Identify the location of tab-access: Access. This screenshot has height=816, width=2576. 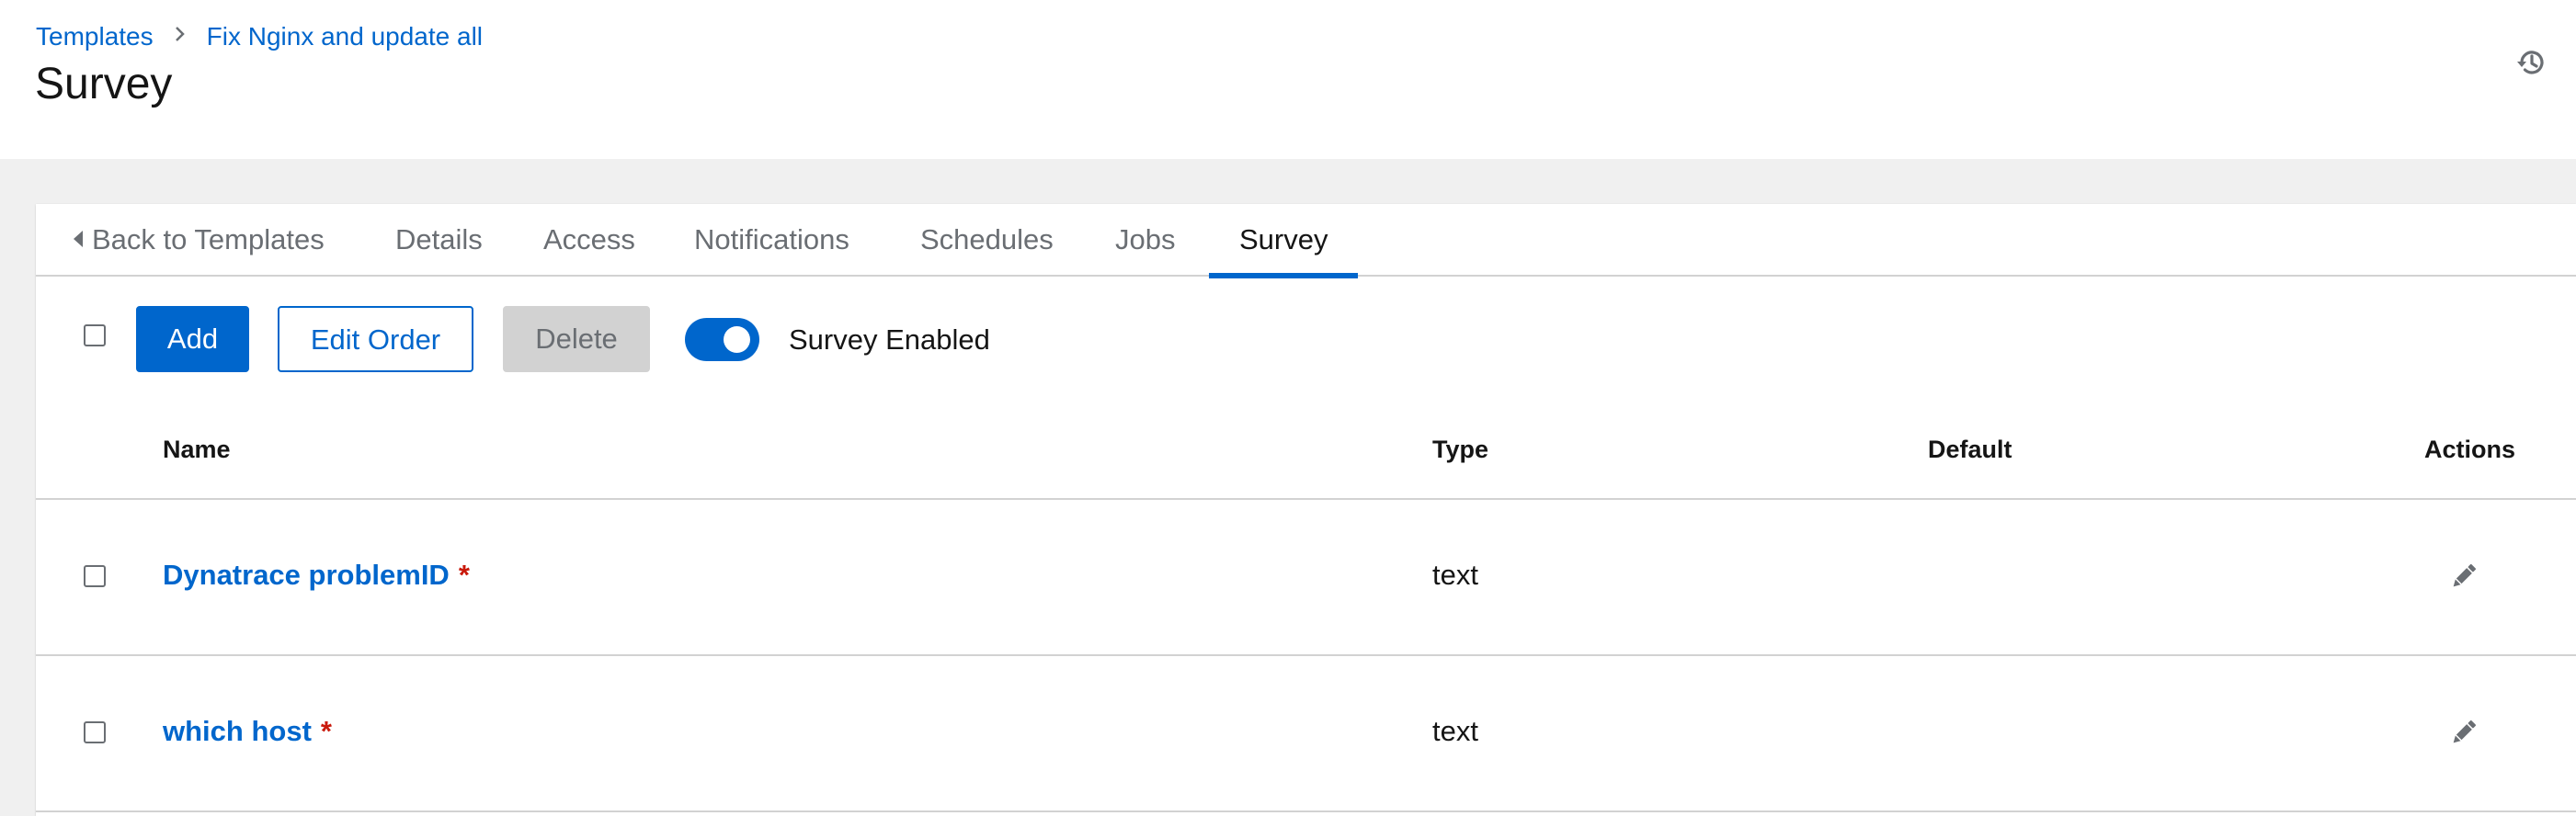
(589, 240).